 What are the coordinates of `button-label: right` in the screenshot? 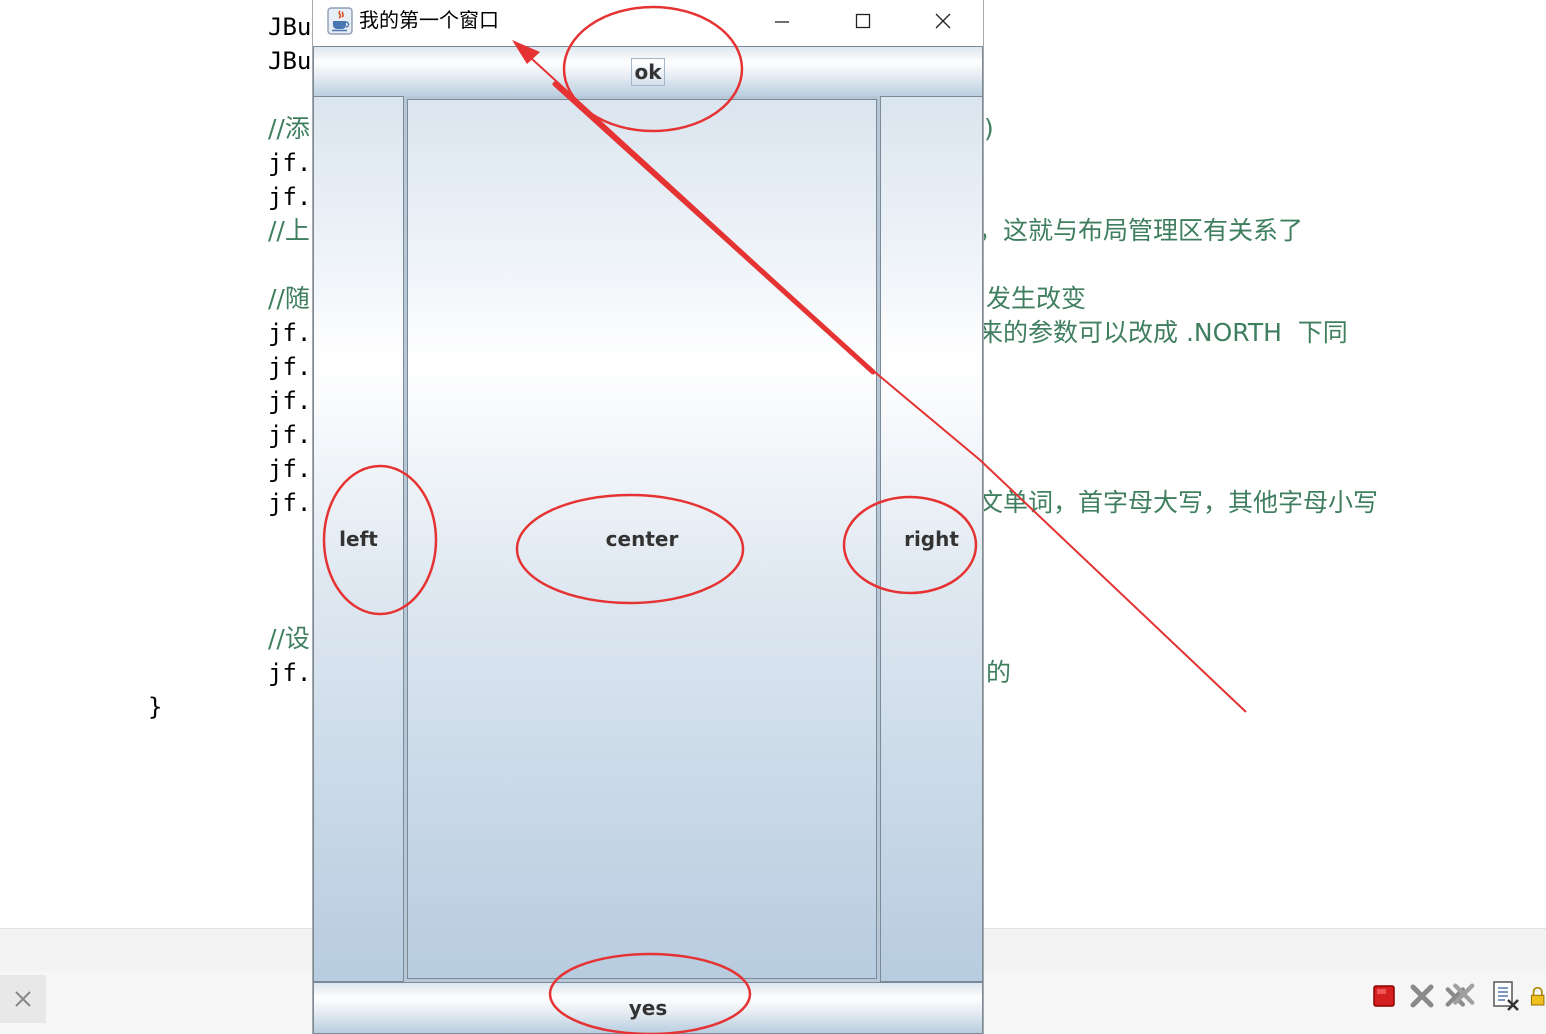 It's located at (931, 539).